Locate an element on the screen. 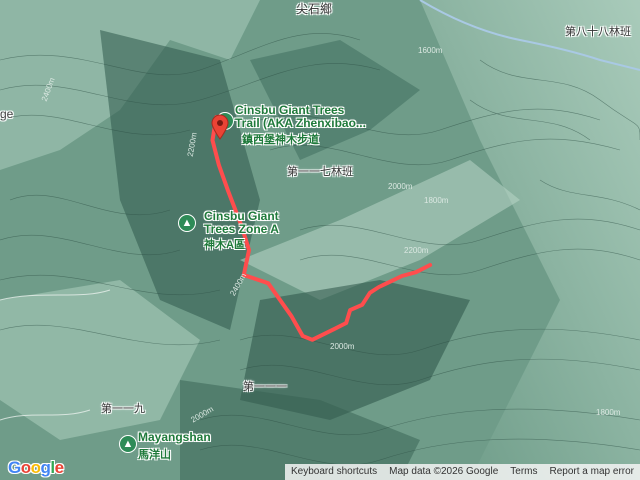 This screenshot has width=640, height=480. tree-icon: ▲ is located at coordinates (187, 223).